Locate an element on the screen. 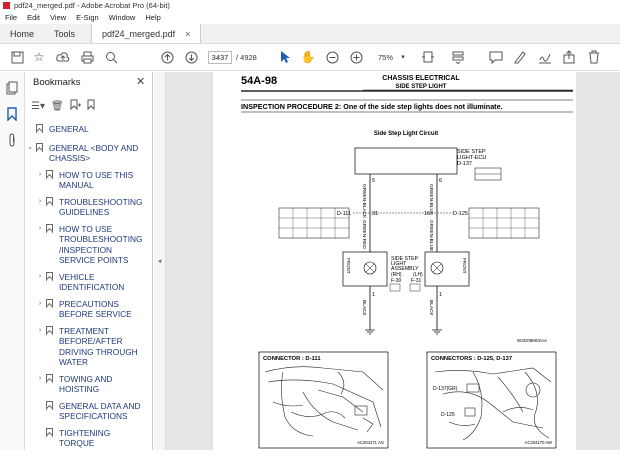 This screenshot has width=620, height=455. subsection-title: SIDE STEP LIGHT is located at coordinates (421, 87).